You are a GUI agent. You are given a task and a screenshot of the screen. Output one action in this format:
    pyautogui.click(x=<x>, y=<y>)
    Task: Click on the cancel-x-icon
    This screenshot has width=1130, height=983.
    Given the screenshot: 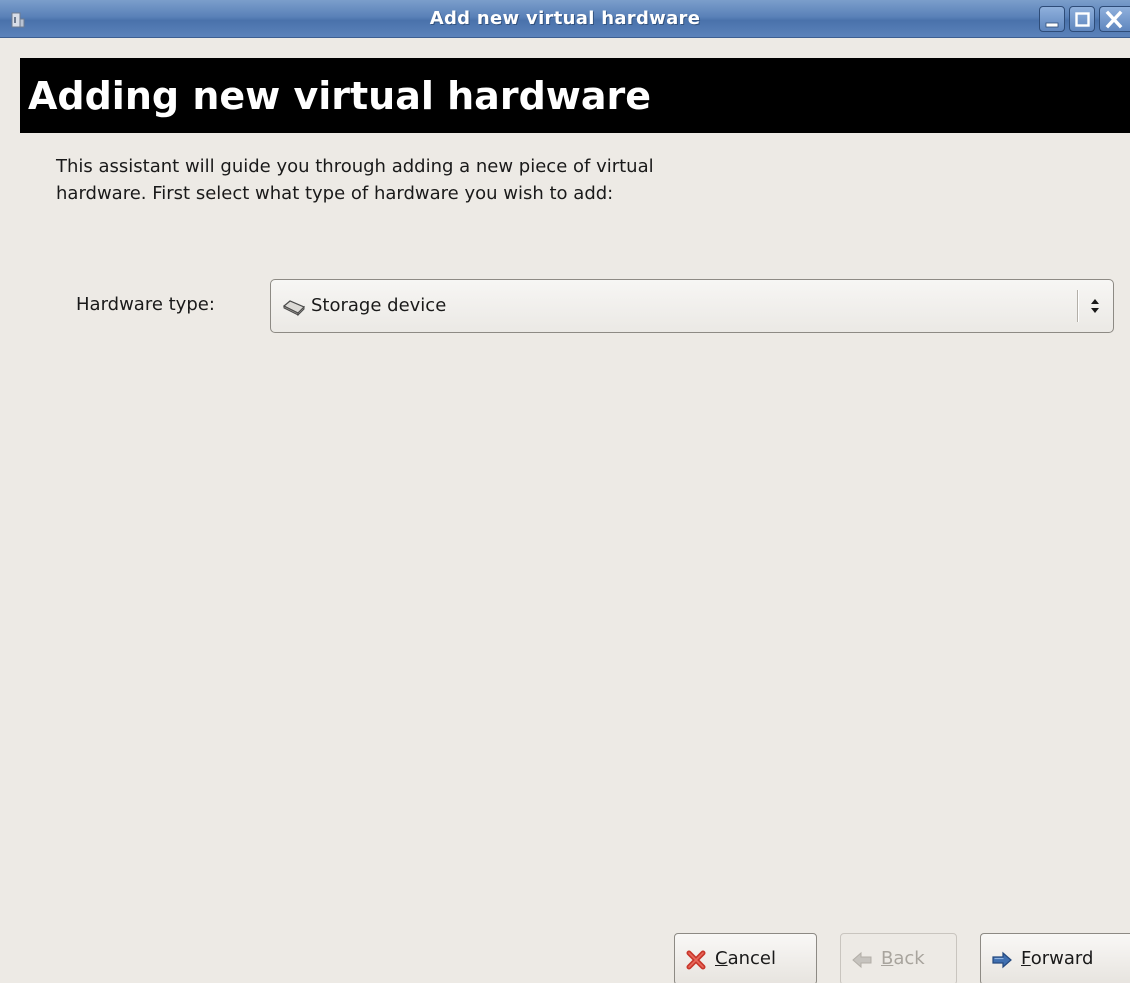 What is the action you would take?
    pyautogui.click(x=696, y=960)
    